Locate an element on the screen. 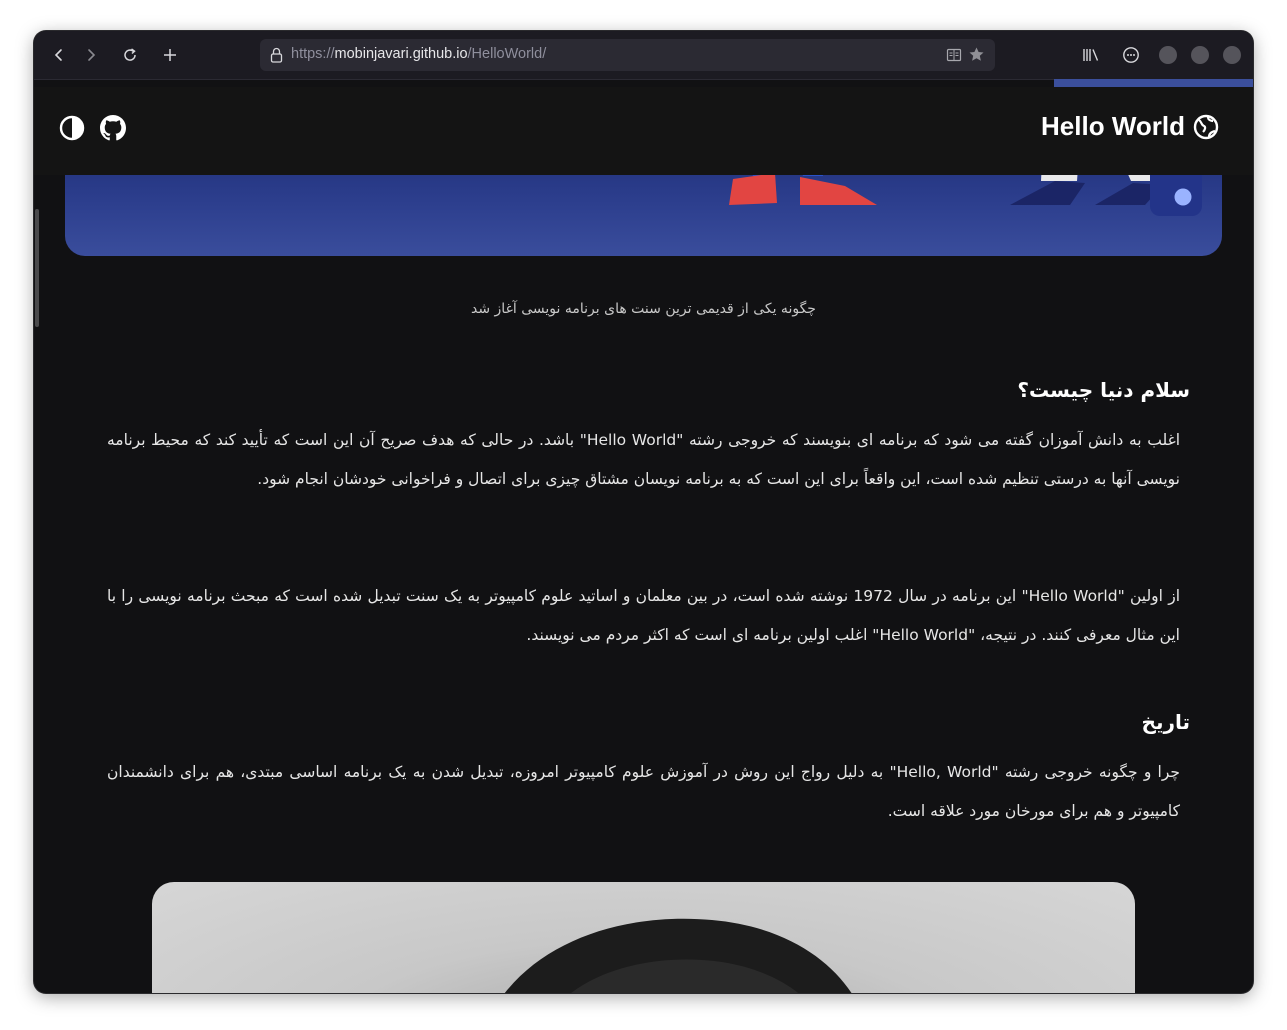 The image size is (1287, 1030). header-accent-bar is located at coordinates (1153, 83).